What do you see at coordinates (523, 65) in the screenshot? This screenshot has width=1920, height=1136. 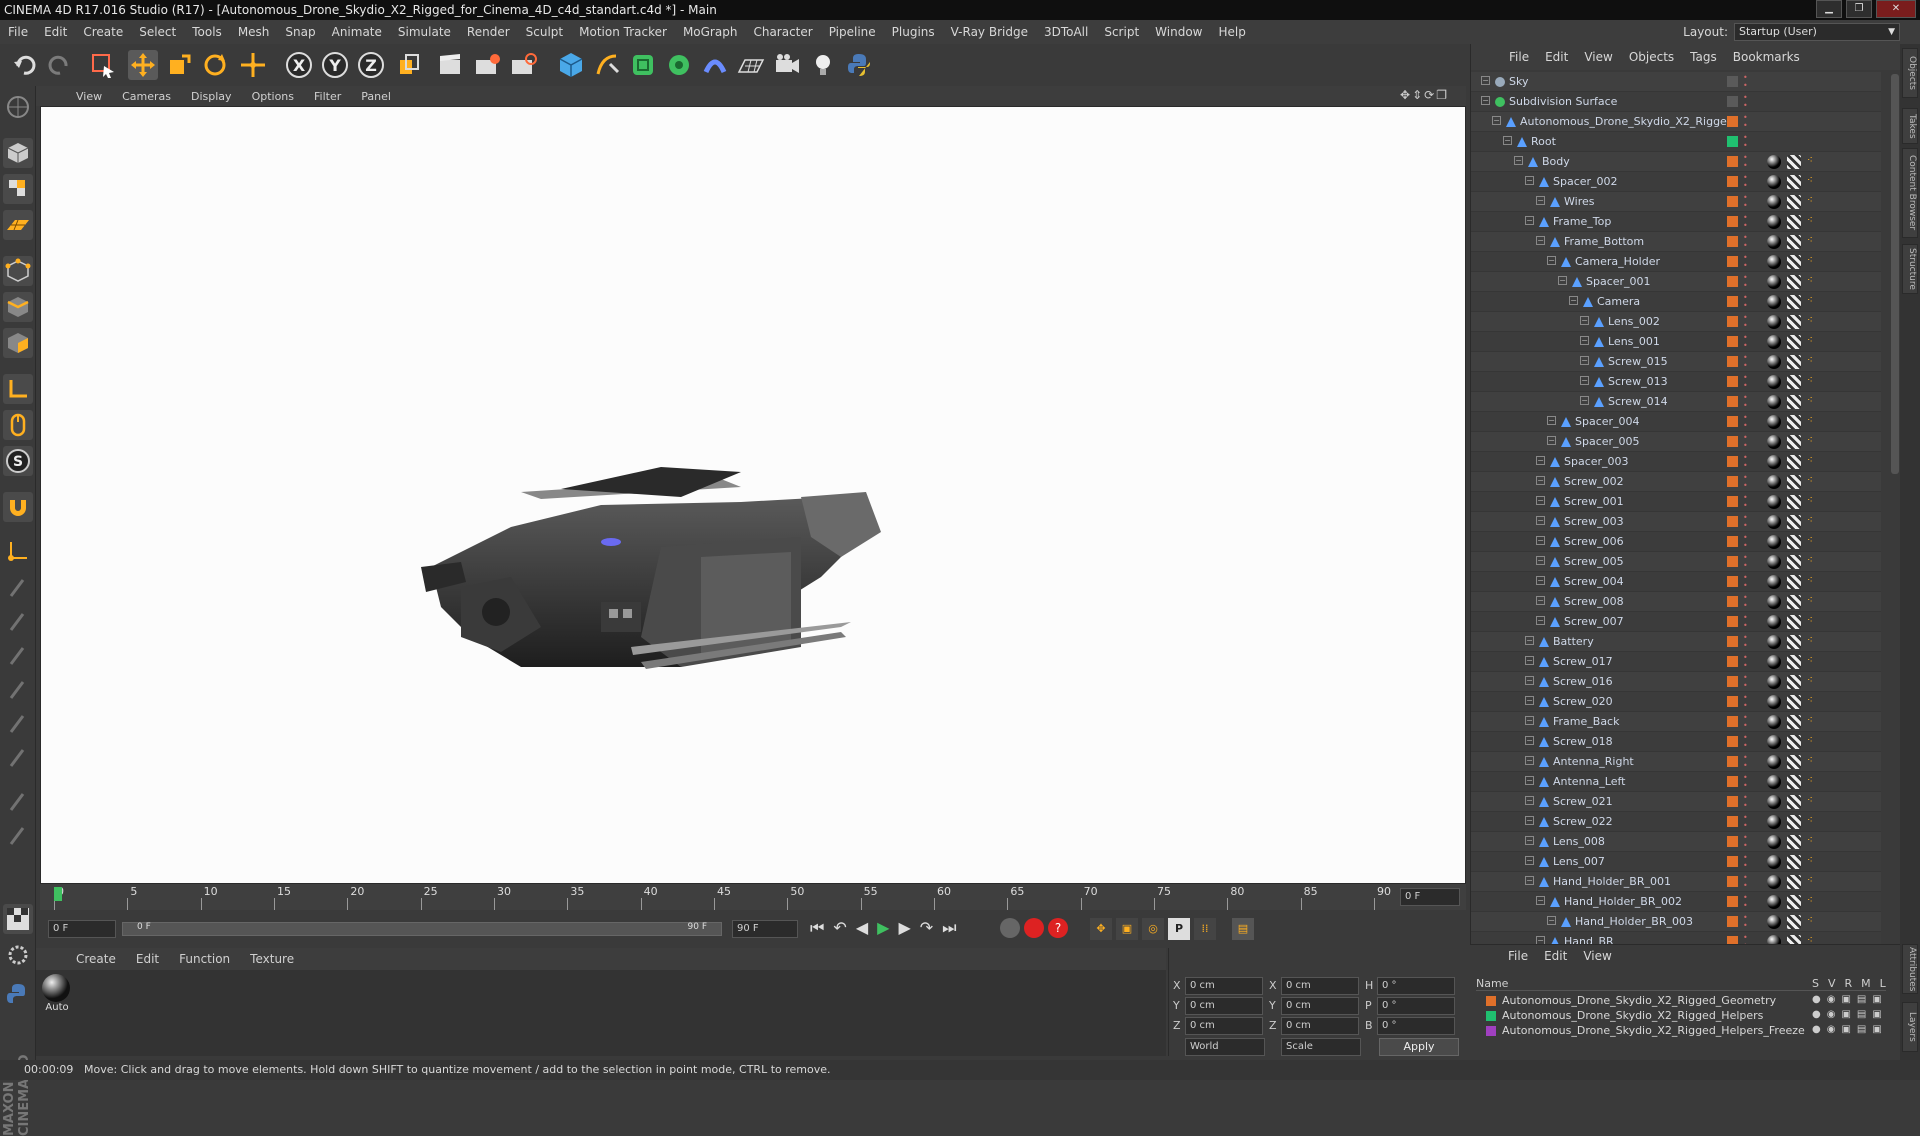 I see `render-settings-button` at bounding box center [523, 65].